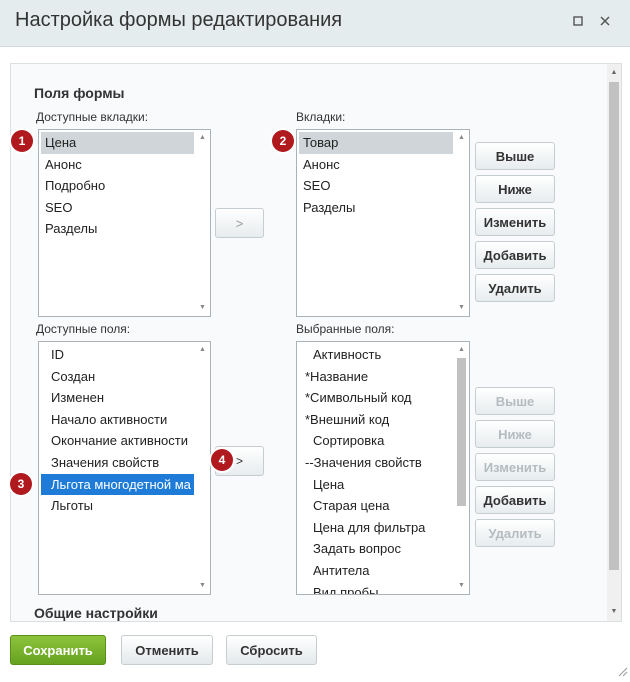  I want to click on available-tabs-scrollbar: ▲ ▼, so click(202, 223).